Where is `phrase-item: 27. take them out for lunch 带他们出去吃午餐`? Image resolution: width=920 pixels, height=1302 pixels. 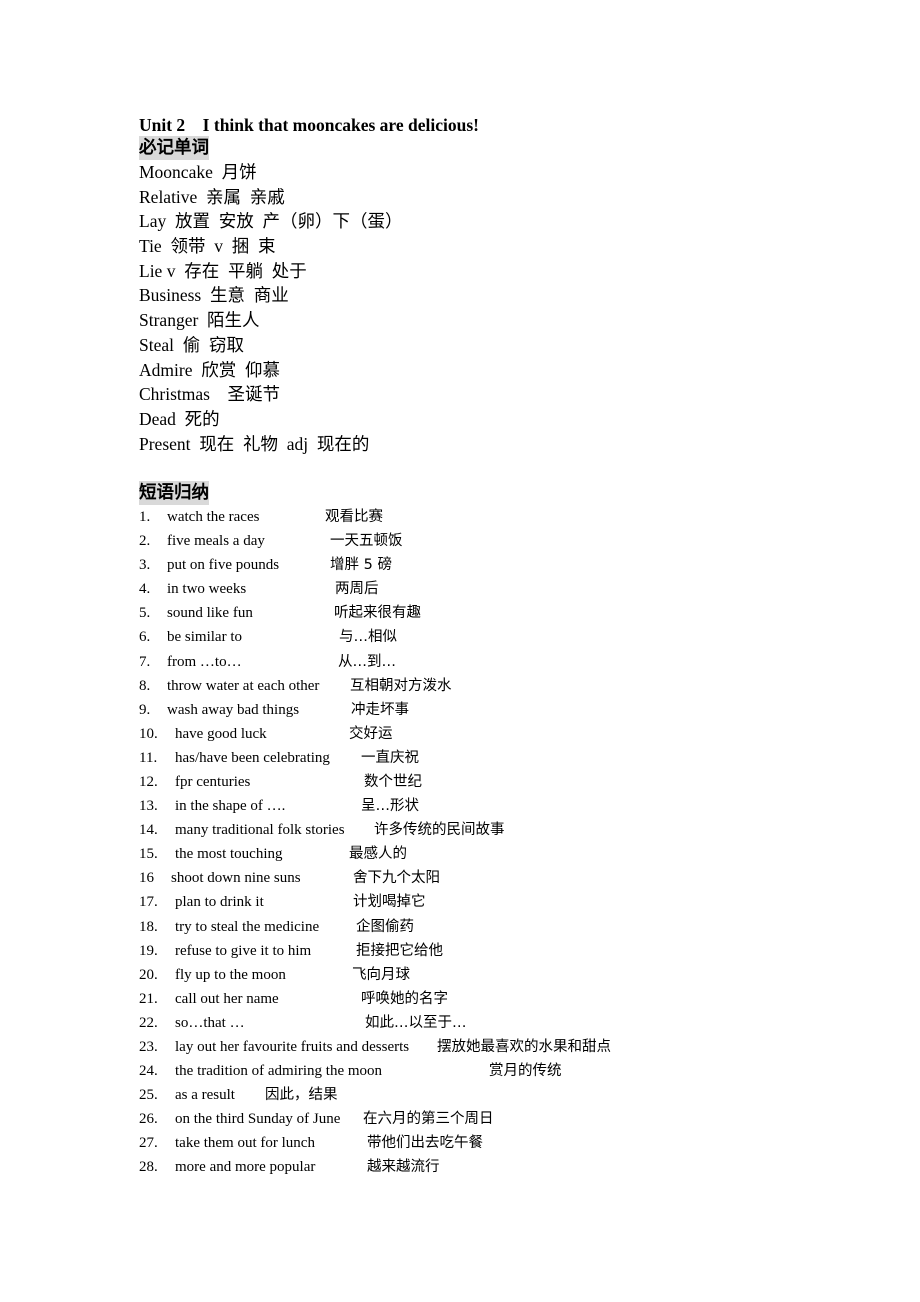
phrase-item: 27. take them out for lunch 带他们出去吃午餐 is located at coordinates (489, 1143).